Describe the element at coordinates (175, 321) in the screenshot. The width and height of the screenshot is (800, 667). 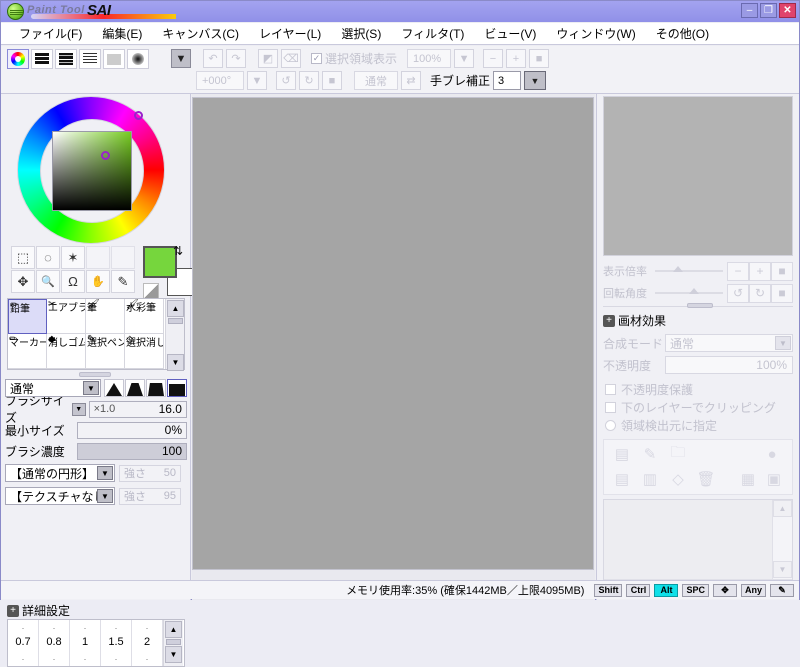
I see `preset-scroll-thumb` at that location.